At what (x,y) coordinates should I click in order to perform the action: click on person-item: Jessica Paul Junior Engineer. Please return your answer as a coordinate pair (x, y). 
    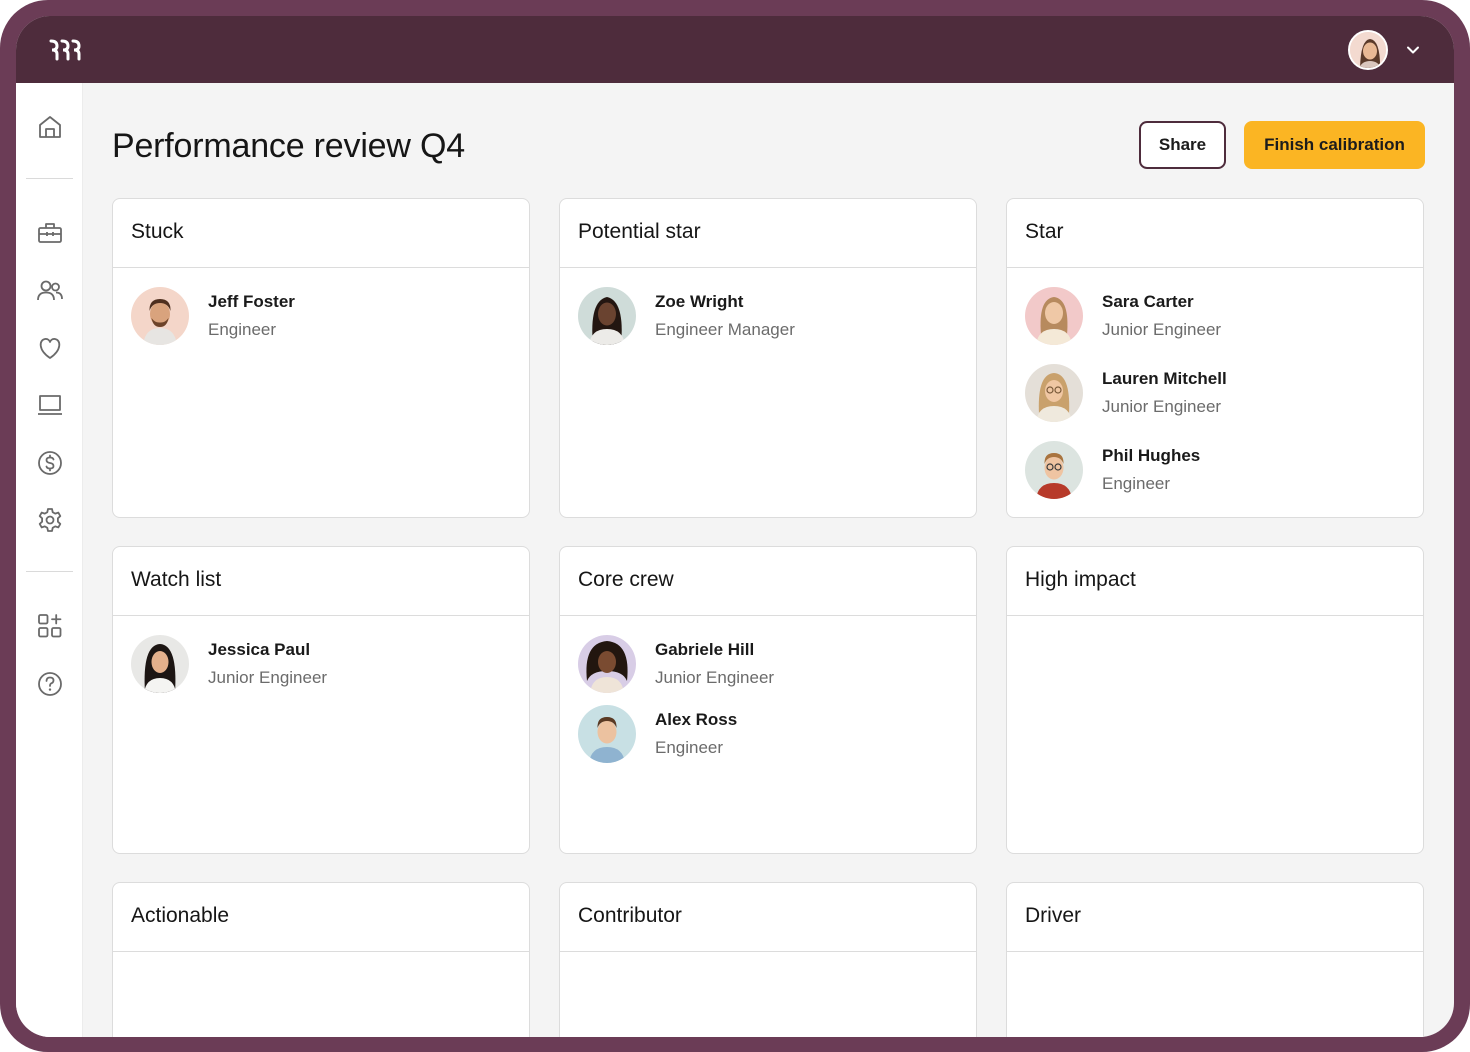
    Looking at the image, I should click on (321, 673).